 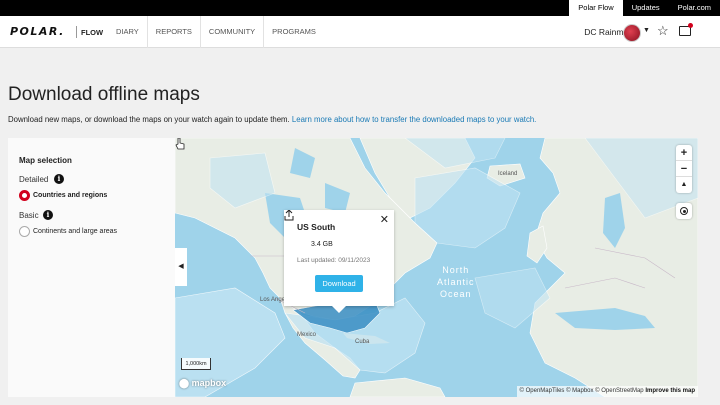 What do you see at coordinates (316, 227) in the screenshot?
I see `popup-title: US South` at bounding box center [316, 227].